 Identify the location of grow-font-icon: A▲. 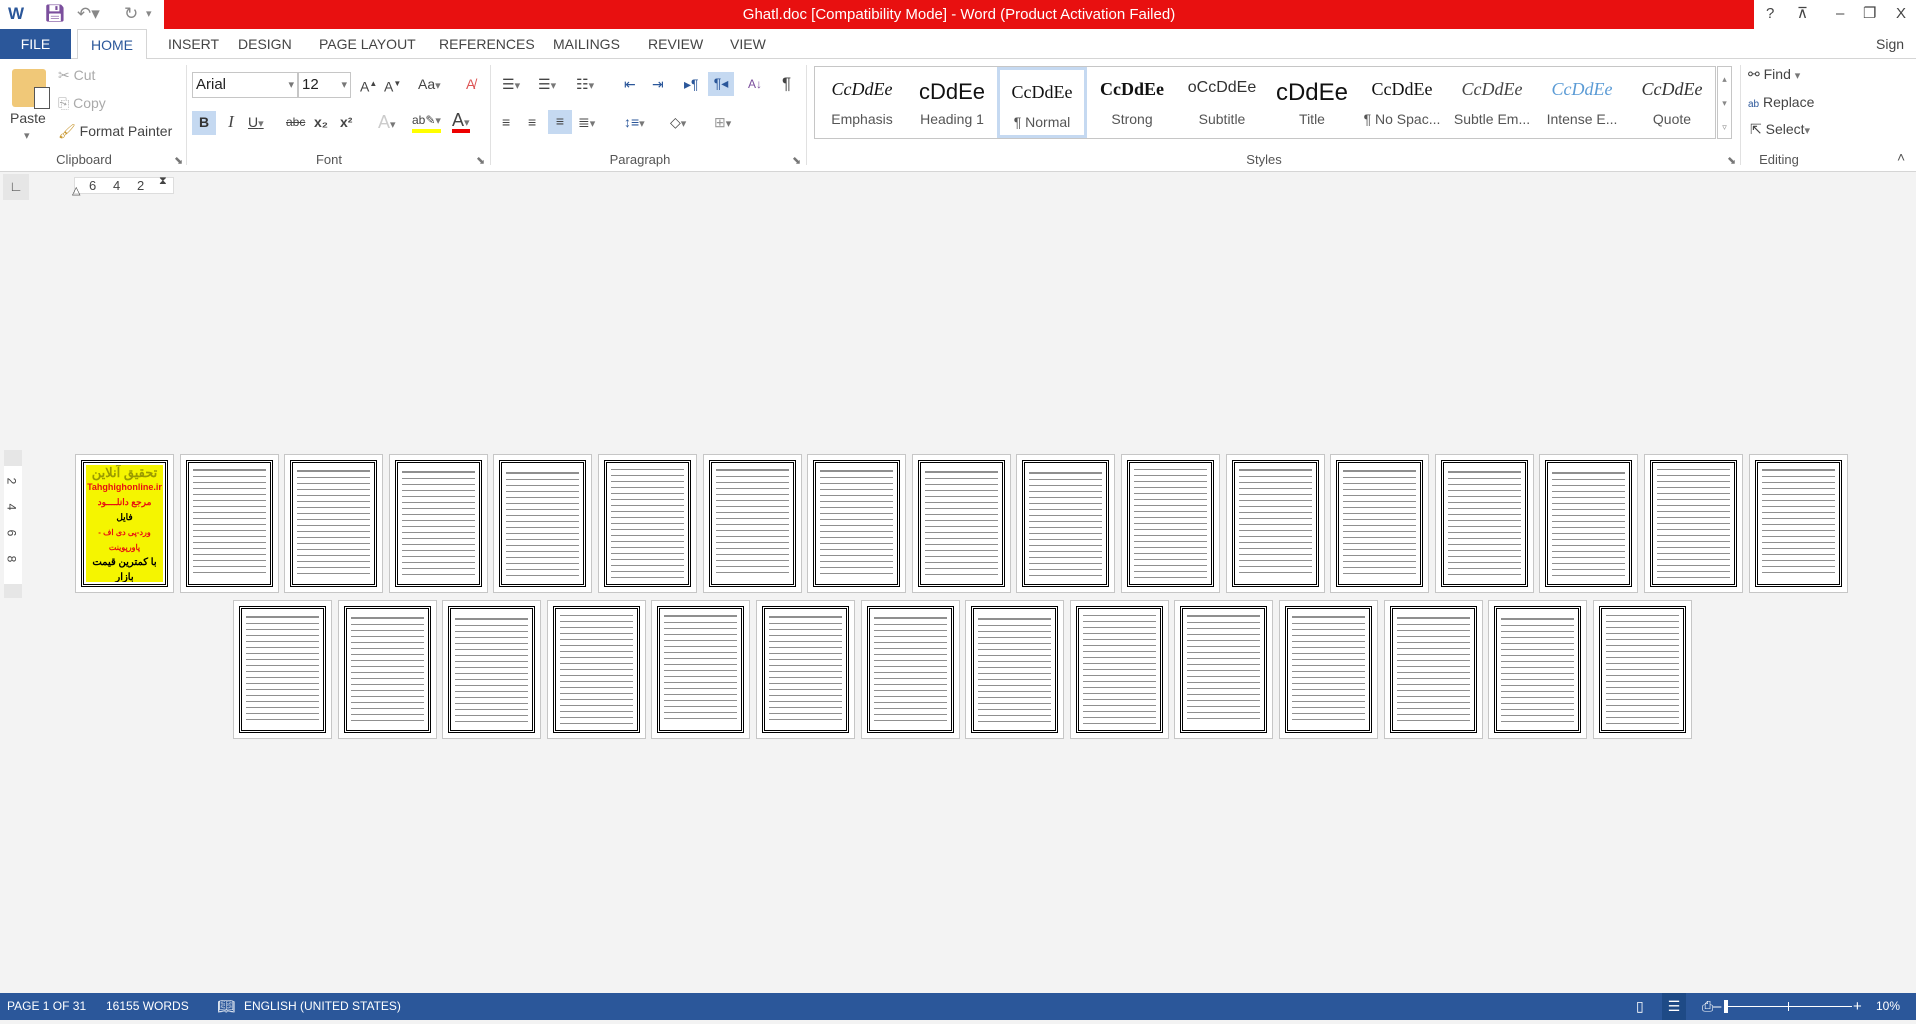
(368, 85).